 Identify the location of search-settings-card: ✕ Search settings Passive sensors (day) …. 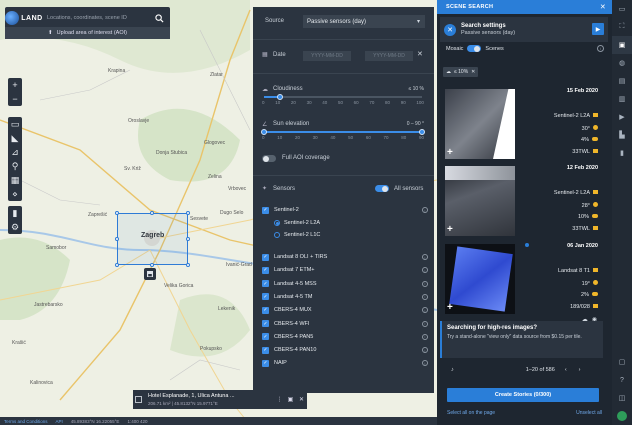
(524, 29).